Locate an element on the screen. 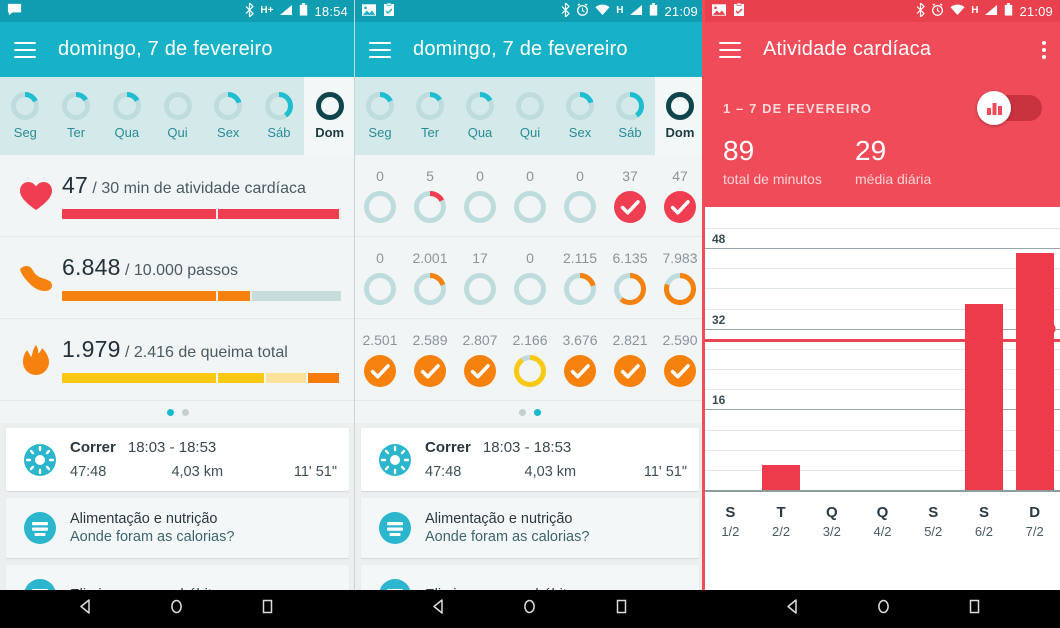 This screenshot has width=1060, height=628. week-cell: 5 is located at coordinates (430, 195).